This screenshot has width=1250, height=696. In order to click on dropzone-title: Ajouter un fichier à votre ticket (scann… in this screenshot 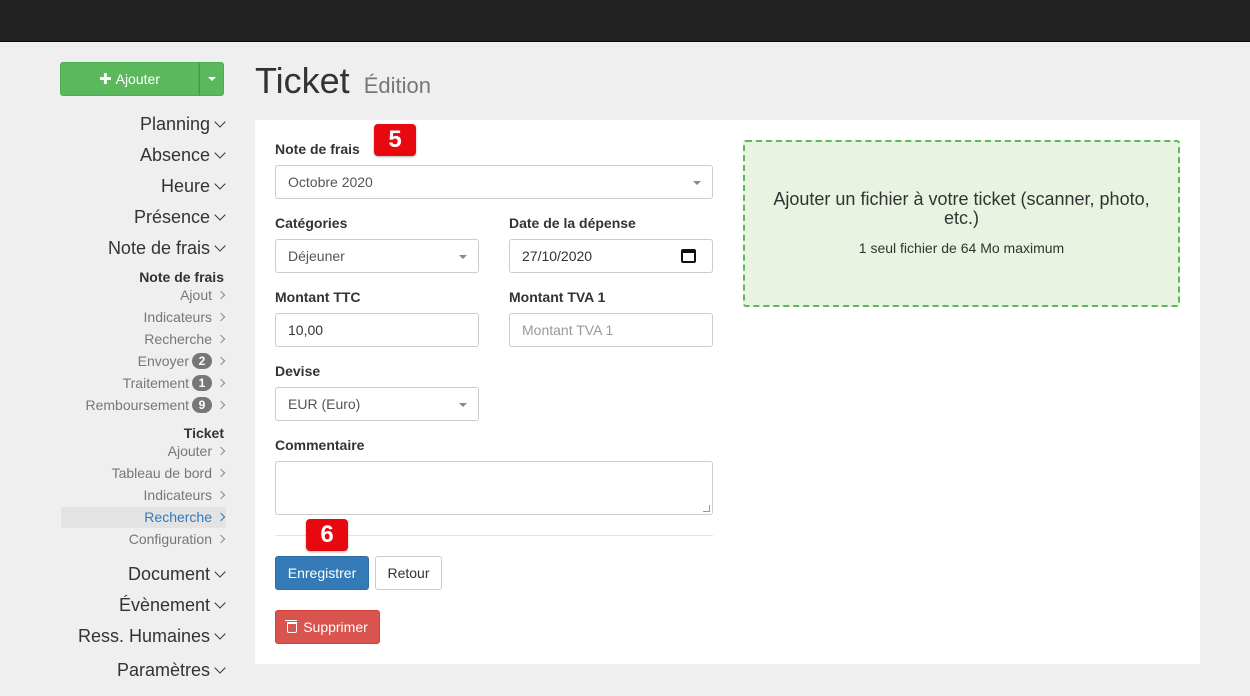, I will do `click(961, 208)`.